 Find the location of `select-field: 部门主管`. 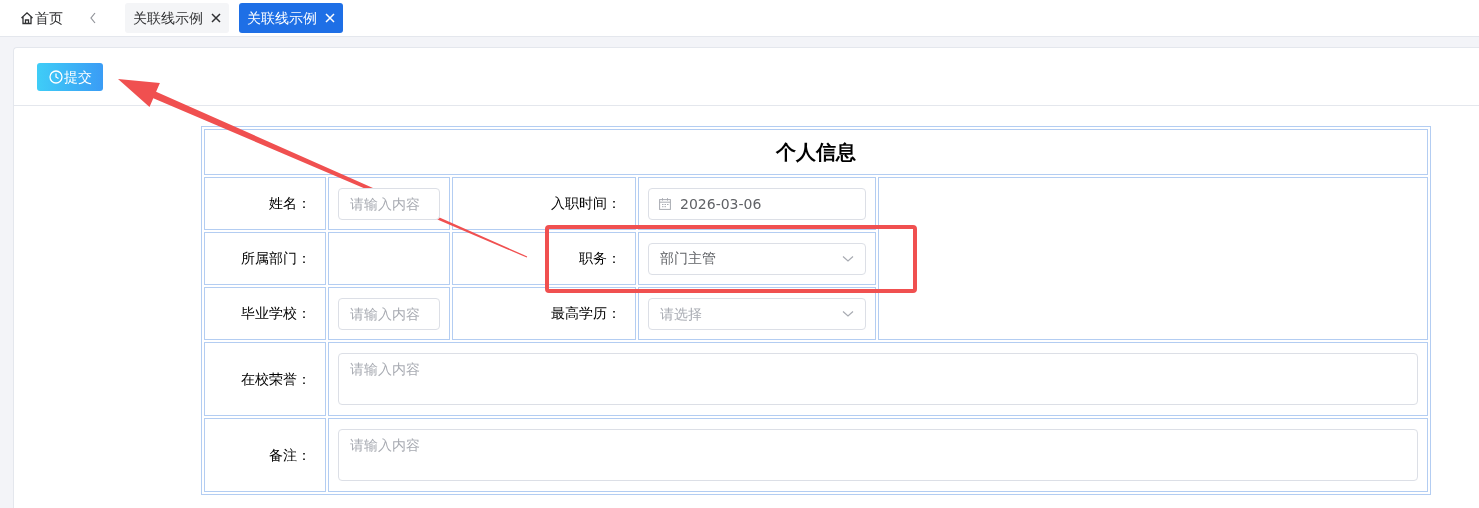

select-field: 部门主管 is located at coordinates (757, 258).